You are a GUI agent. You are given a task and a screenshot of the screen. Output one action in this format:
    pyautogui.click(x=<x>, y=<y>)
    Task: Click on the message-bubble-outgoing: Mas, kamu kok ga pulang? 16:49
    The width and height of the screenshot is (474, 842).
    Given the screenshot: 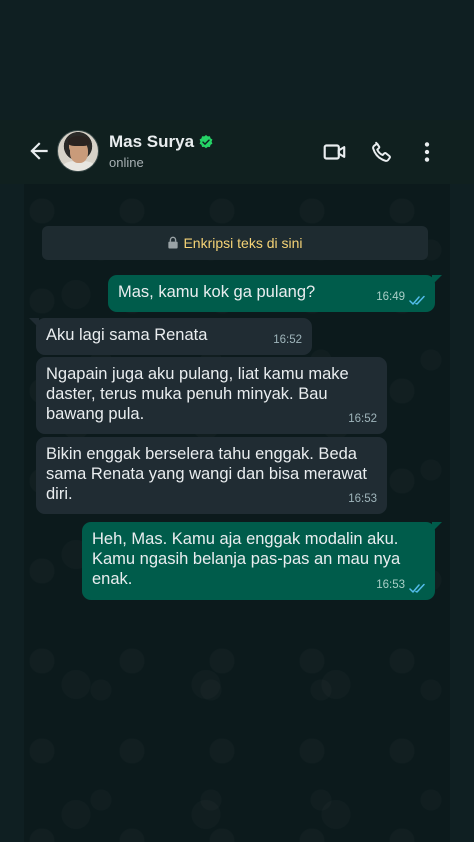 What is the action you would take?
    pyautogui.click(x=275, y=293)
    